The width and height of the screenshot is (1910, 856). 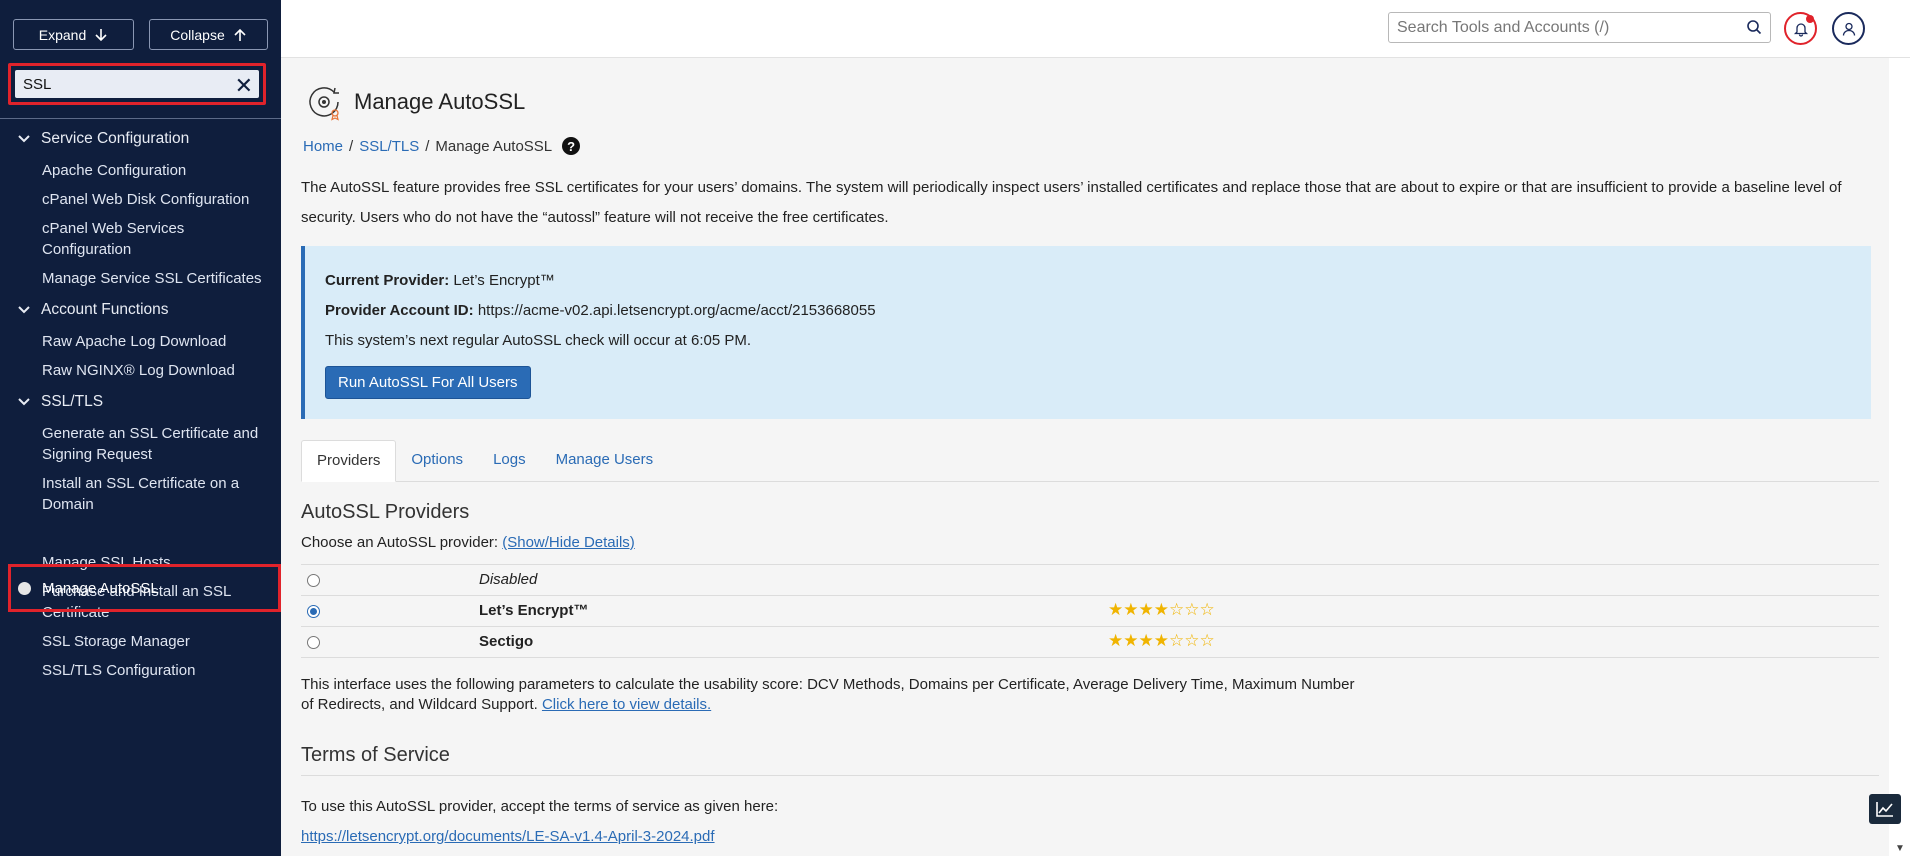 What do you see at coordinates (140, 118) in the screenshot?
I see `sidebar-divider` at bounding box center [140, 118].